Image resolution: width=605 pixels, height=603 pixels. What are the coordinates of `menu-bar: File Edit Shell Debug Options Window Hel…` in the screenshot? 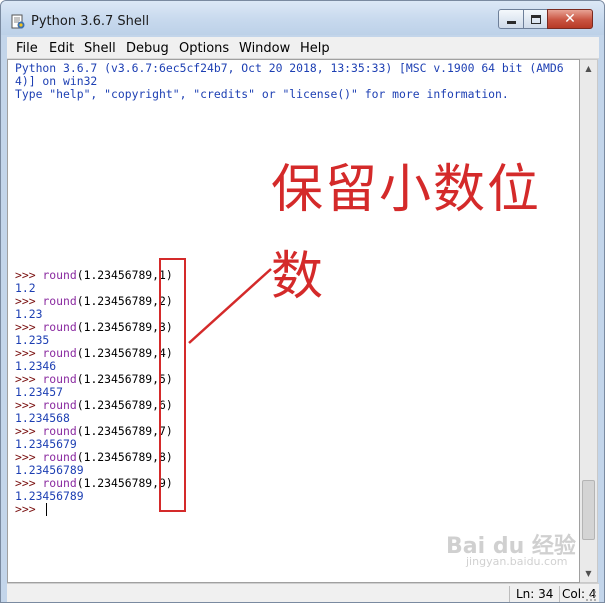 It's located at (303, 48).